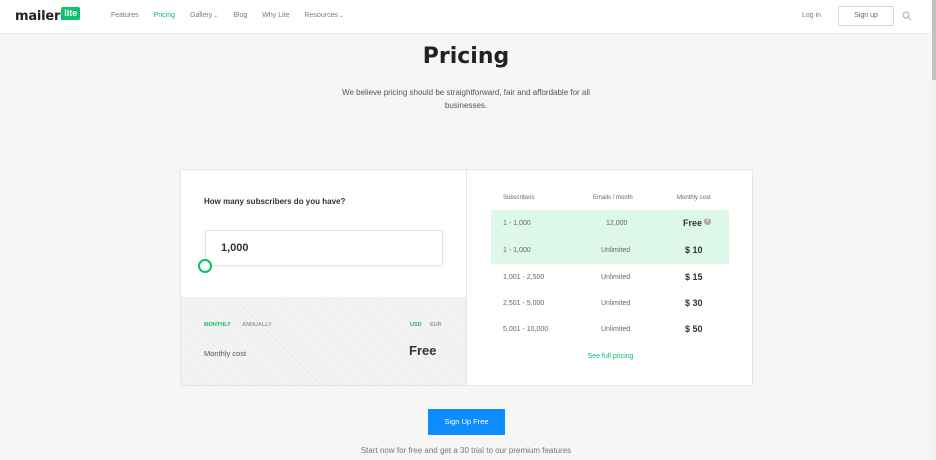 The image size is (936, 460). Describe the element at coordinates (38, 16) in the screenshot. I see `logo-text: mailer` at that location.